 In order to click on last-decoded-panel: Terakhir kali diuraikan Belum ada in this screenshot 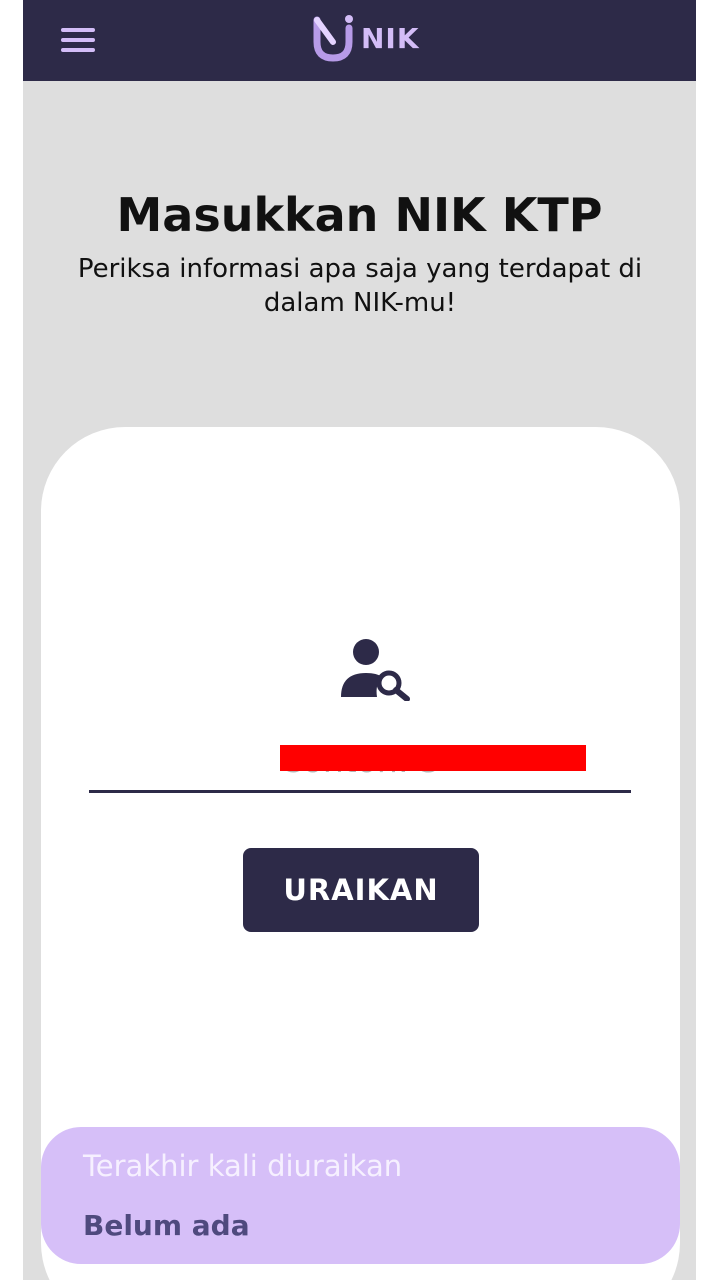, I will do `click(360, 1195)`.